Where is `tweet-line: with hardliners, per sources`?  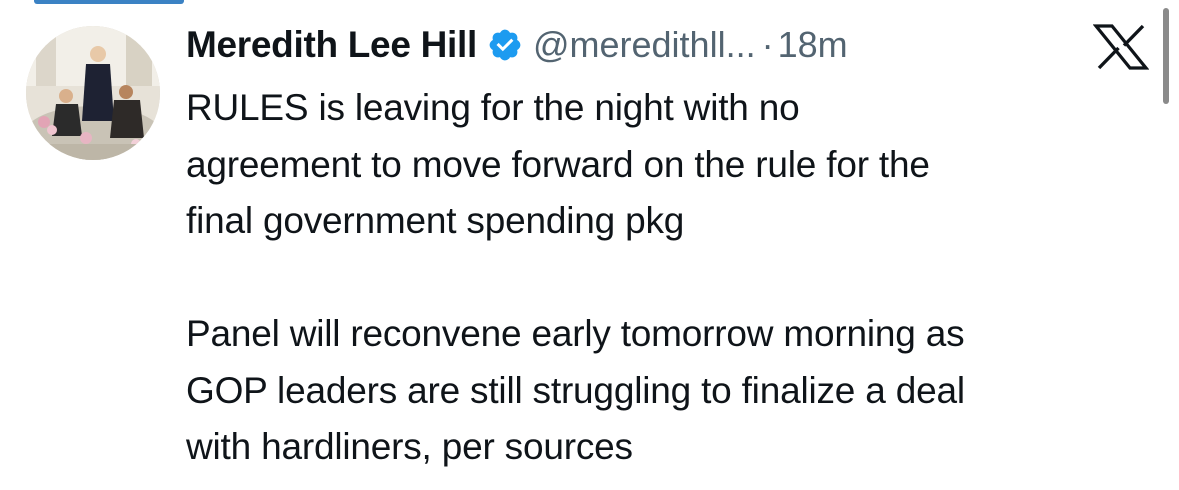
tweet-line: with hardliners, per sources is located at coordinates (409, 446).